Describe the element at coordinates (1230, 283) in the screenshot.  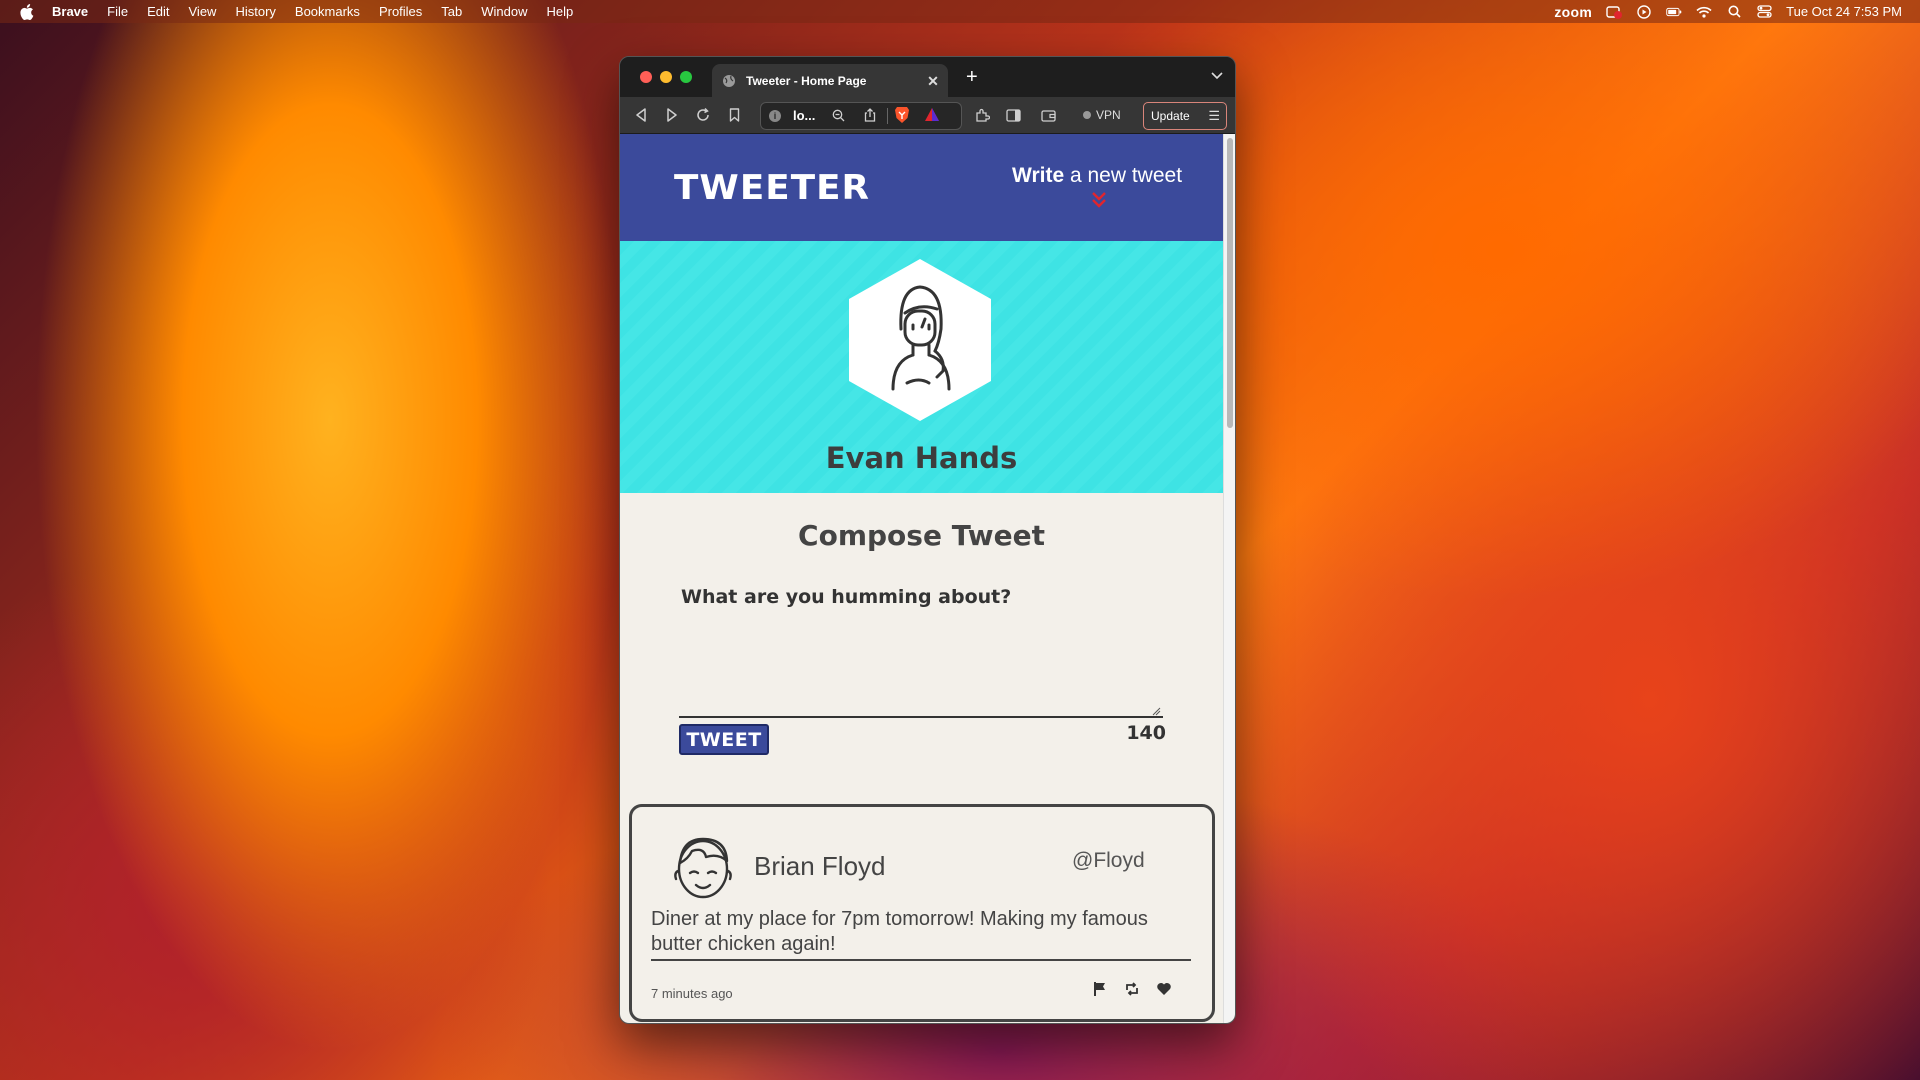
I see `scrollbar-thumb` at that location.